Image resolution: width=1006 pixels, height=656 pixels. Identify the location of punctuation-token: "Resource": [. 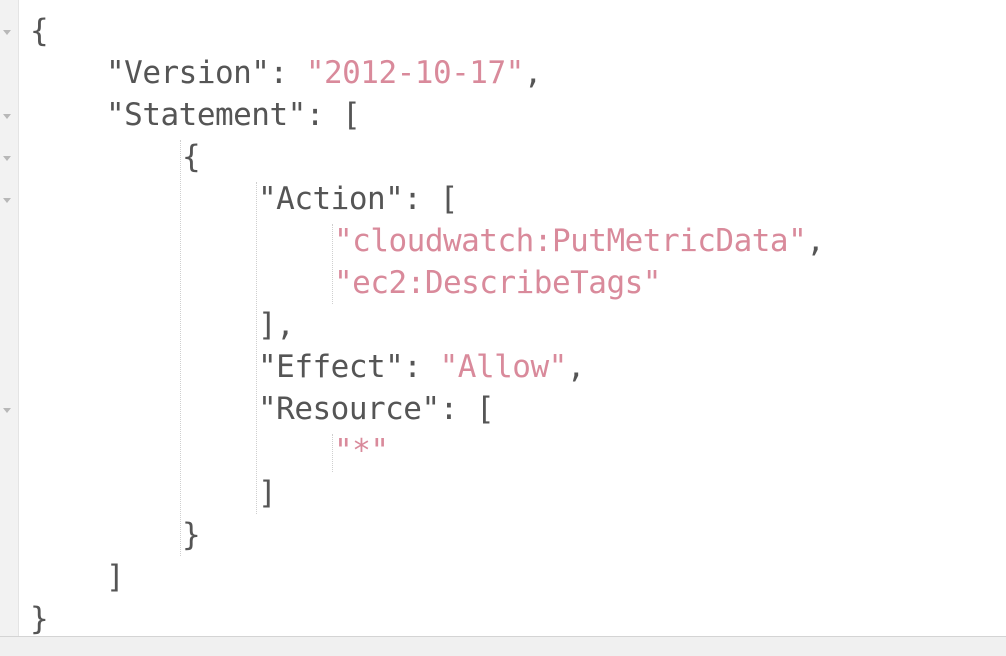
(376, 409).